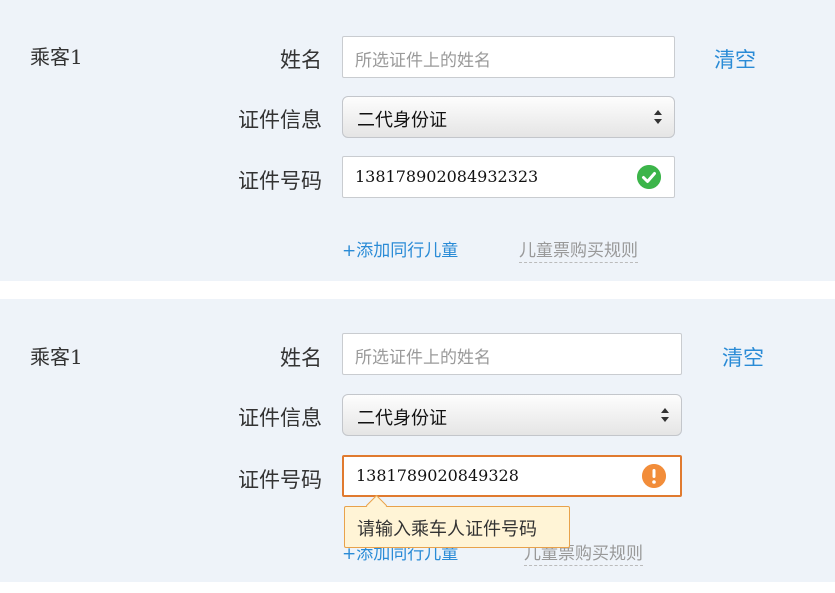 This screenshot has width=835, height=593. What do you see at coordinates (400, 248) in the screenshot?
I see `add-child-link: +添加同行儿童` at bounding box center [400, 248].